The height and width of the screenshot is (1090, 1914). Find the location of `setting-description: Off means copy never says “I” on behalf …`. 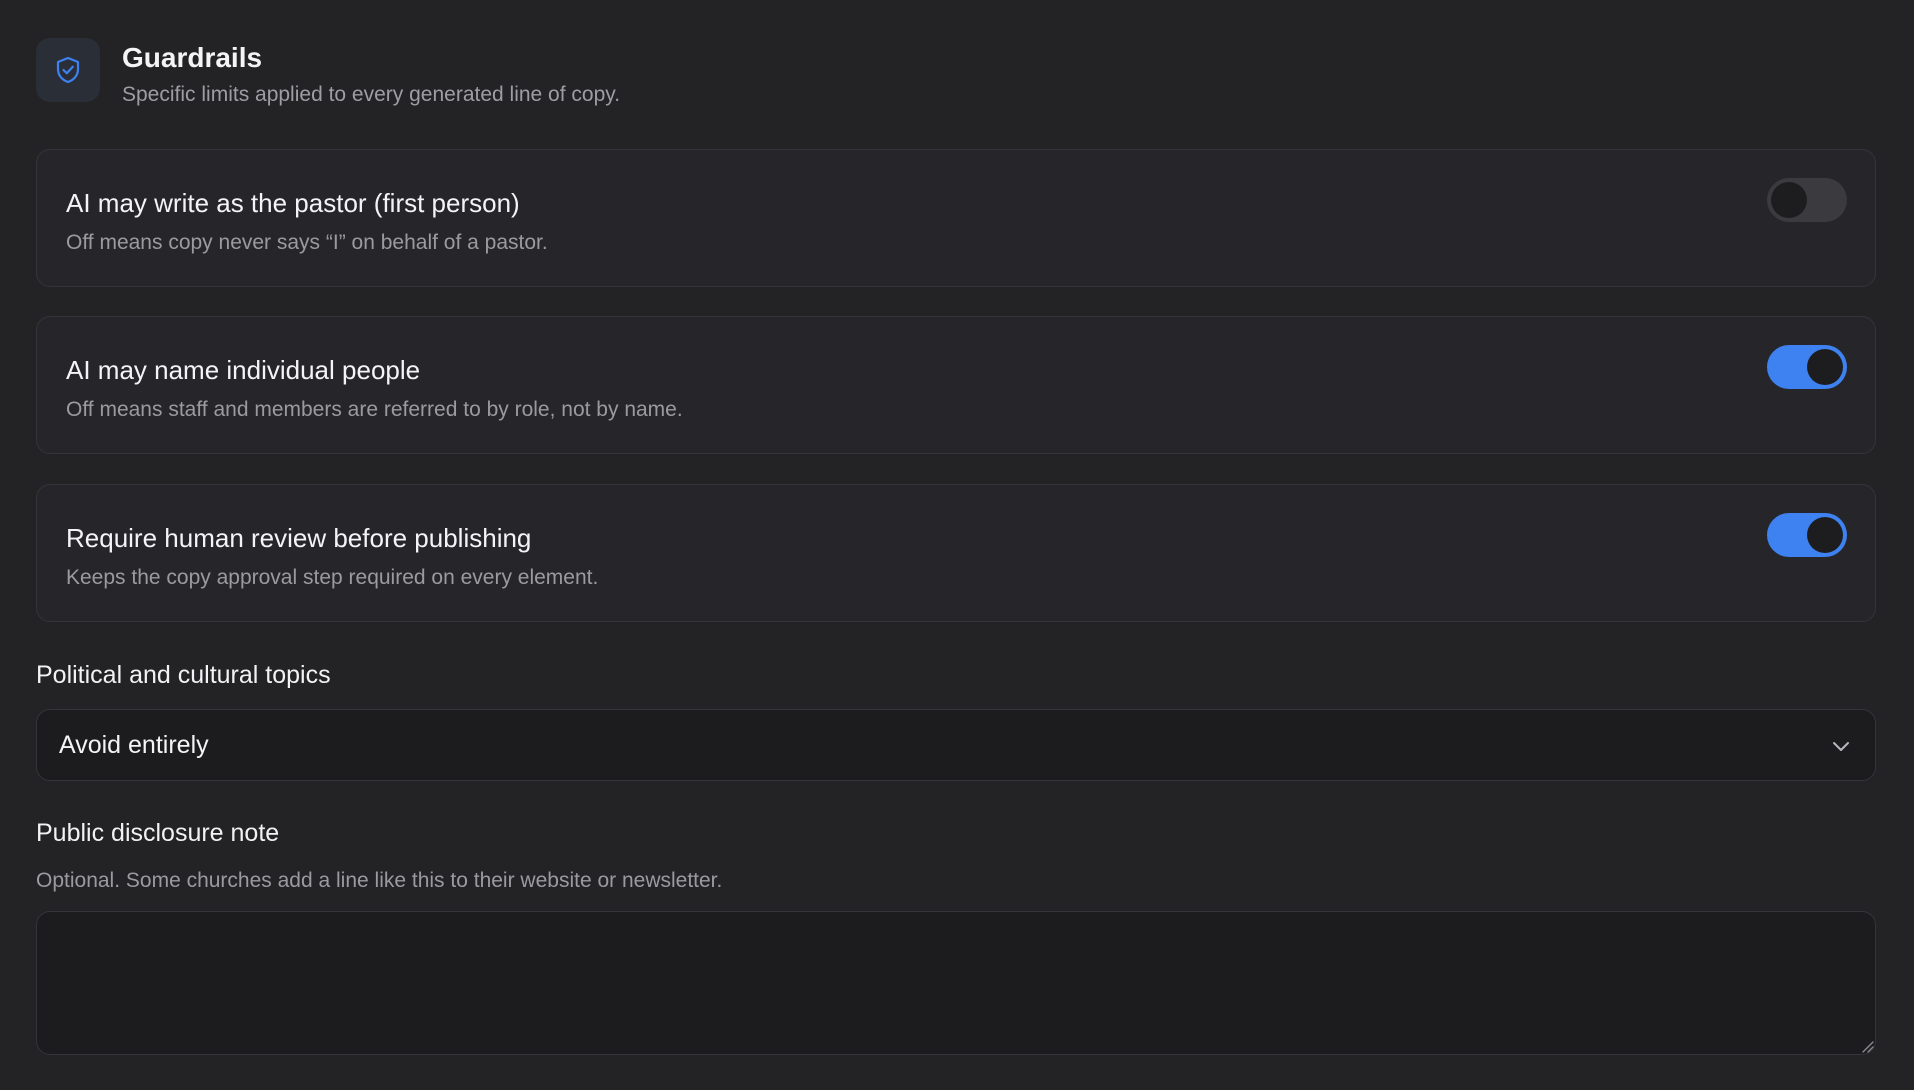

setting-description: Off means copy never says “I” on behalf … is located at coordinates (307, 242).